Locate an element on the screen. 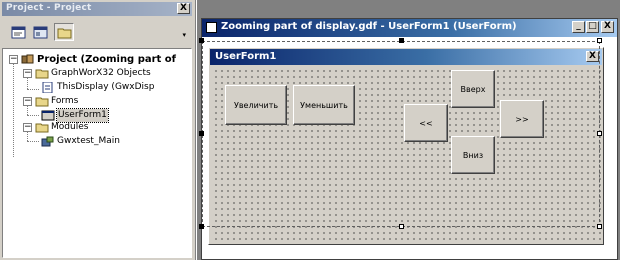 This screenshot has height=260, width=620. project-explorer-toolbar: ▾ is located at coordinates (97, 32).